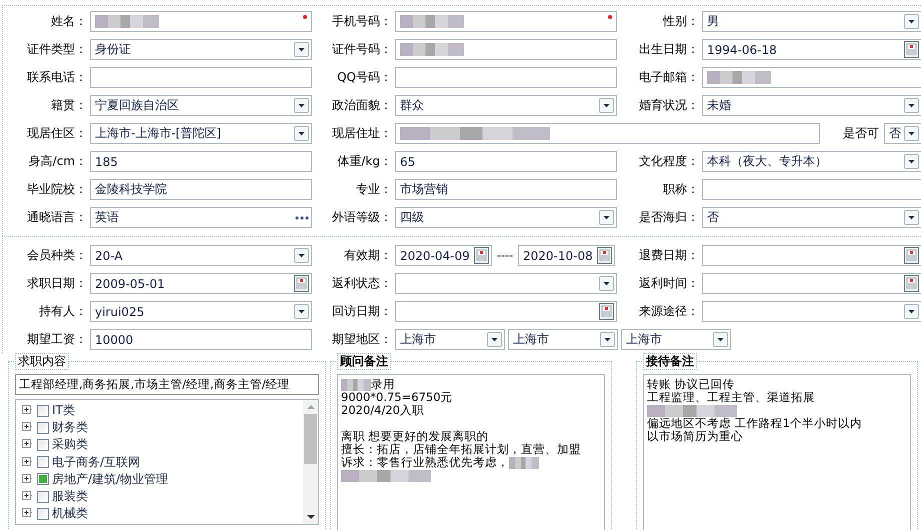 The image size is (921, 530). Describe the element at coordinates (670, 361) in the screenshot. I see `panel-title: 接待备注` at that location.